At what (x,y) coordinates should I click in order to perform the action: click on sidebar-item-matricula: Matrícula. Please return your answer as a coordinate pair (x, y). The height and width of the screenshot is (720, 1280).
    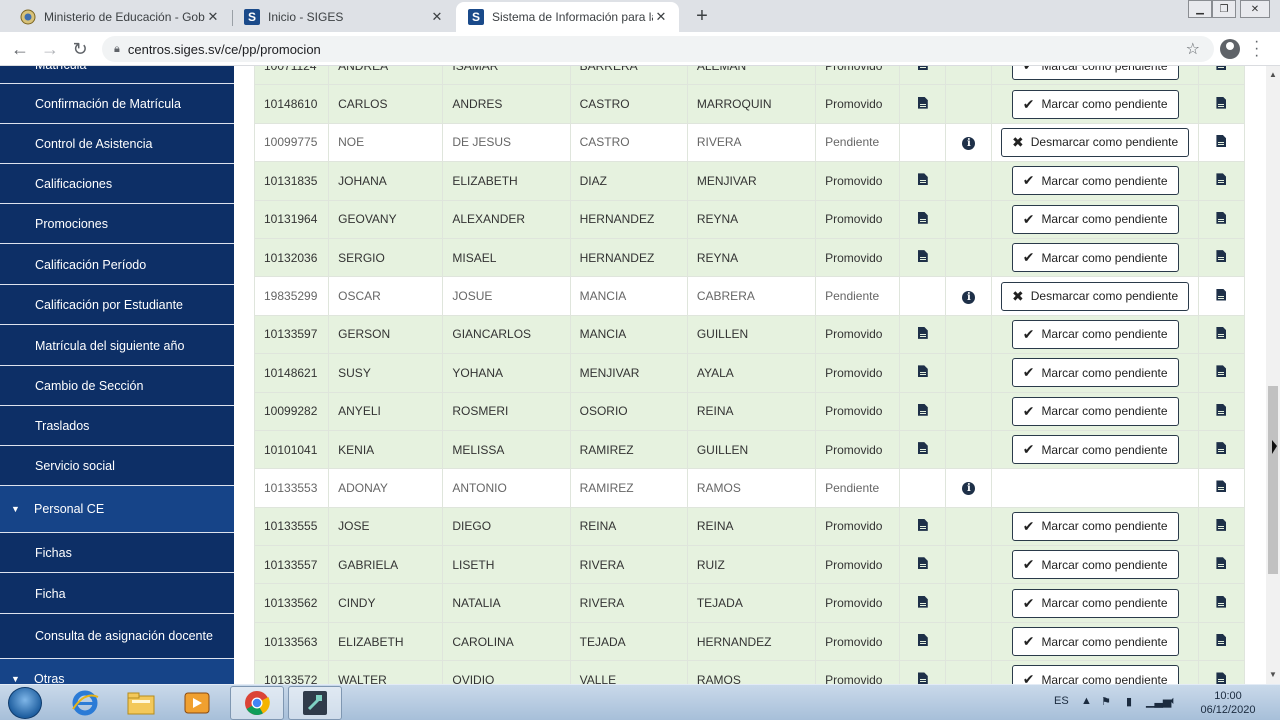
    Looking at the image, I should click on (117, 75).